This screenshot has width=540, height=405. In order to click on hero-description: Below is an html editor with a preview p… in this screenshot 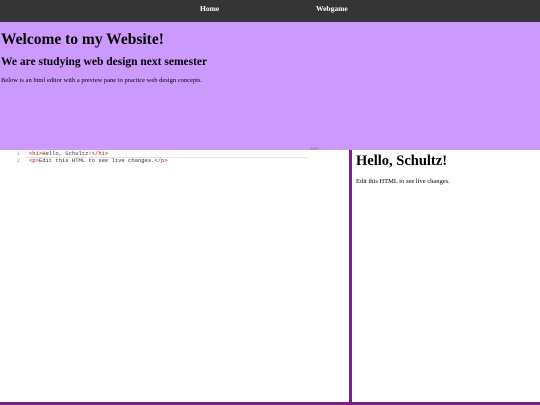, I will do `click(102, 80)`.